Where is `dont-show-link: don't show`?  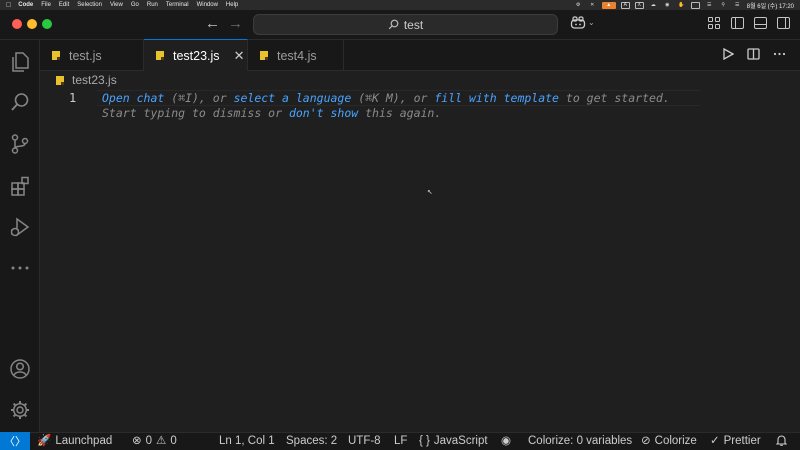
dont-show-link: don't show is located at coordinates (323, 113).